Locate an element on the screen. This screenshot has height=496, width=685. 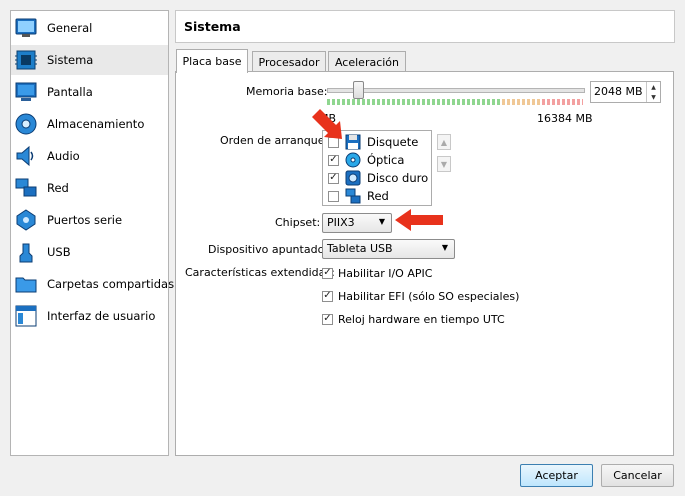
boot-item-label: Disquete is located at coordinates (393, 142).